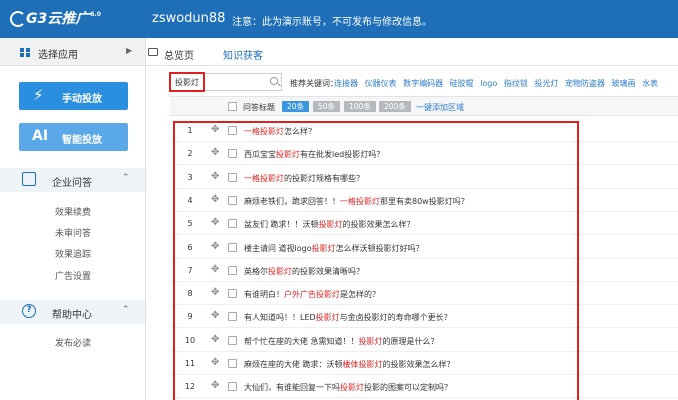  Describe the element at coordinates (29, 311) in the screenshot. I see `help-icon: ?` at that location.